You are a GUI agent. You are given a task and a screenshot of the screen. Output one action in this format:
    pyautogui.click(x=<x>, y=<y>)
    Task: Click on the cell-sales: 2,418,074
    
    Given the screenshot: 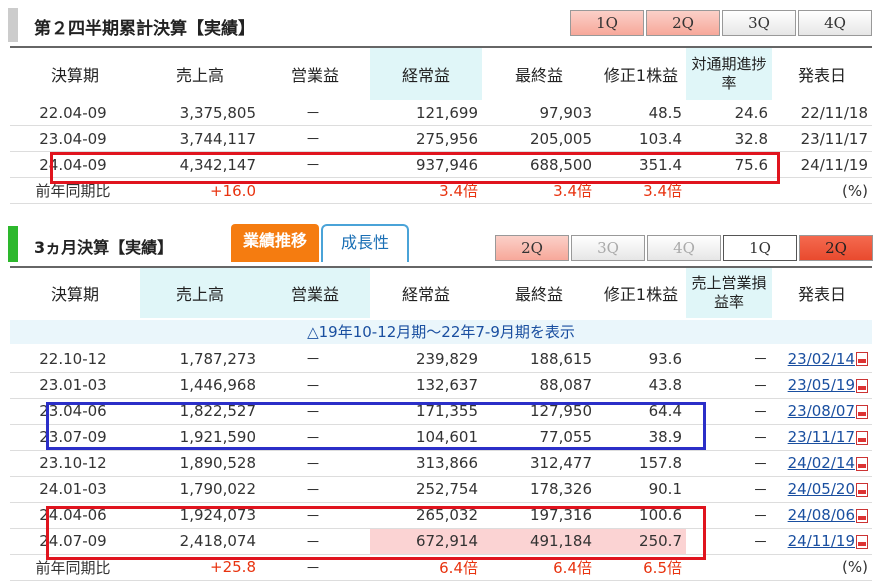 What is the action you would take?
    pyautogui.click(x=200, y=541)
    